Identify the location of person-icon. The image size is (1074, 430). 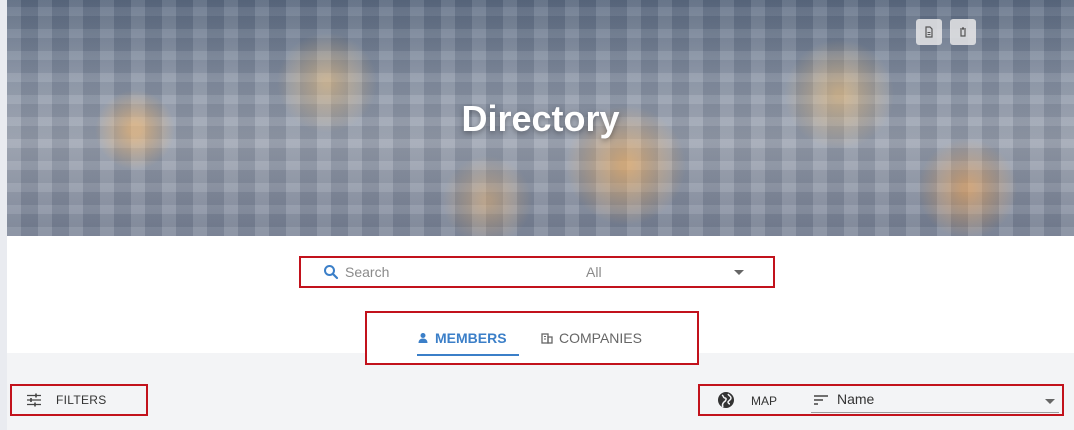
(423, 338).